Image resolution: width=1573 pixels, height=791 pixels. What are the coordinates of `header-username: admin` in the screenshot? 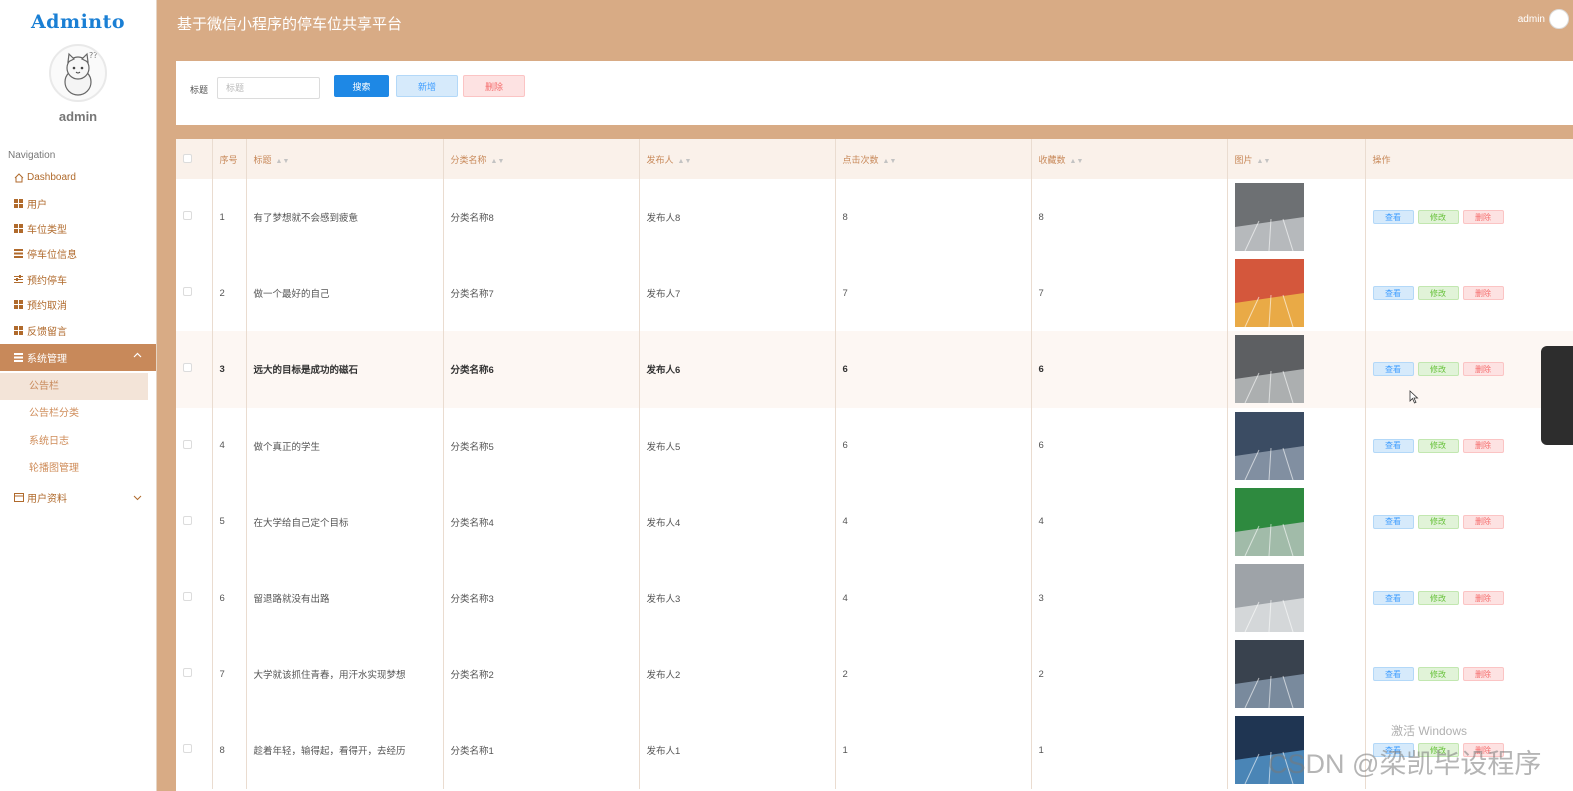 It's located at (1531, 19).